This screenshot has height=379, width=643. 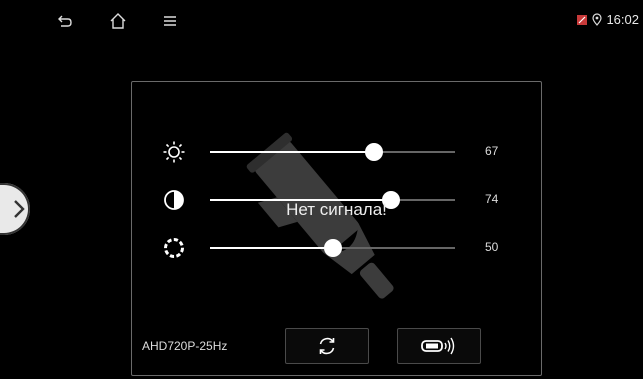 I want to click on chevron-right-icon, so click(x=19, y=209).